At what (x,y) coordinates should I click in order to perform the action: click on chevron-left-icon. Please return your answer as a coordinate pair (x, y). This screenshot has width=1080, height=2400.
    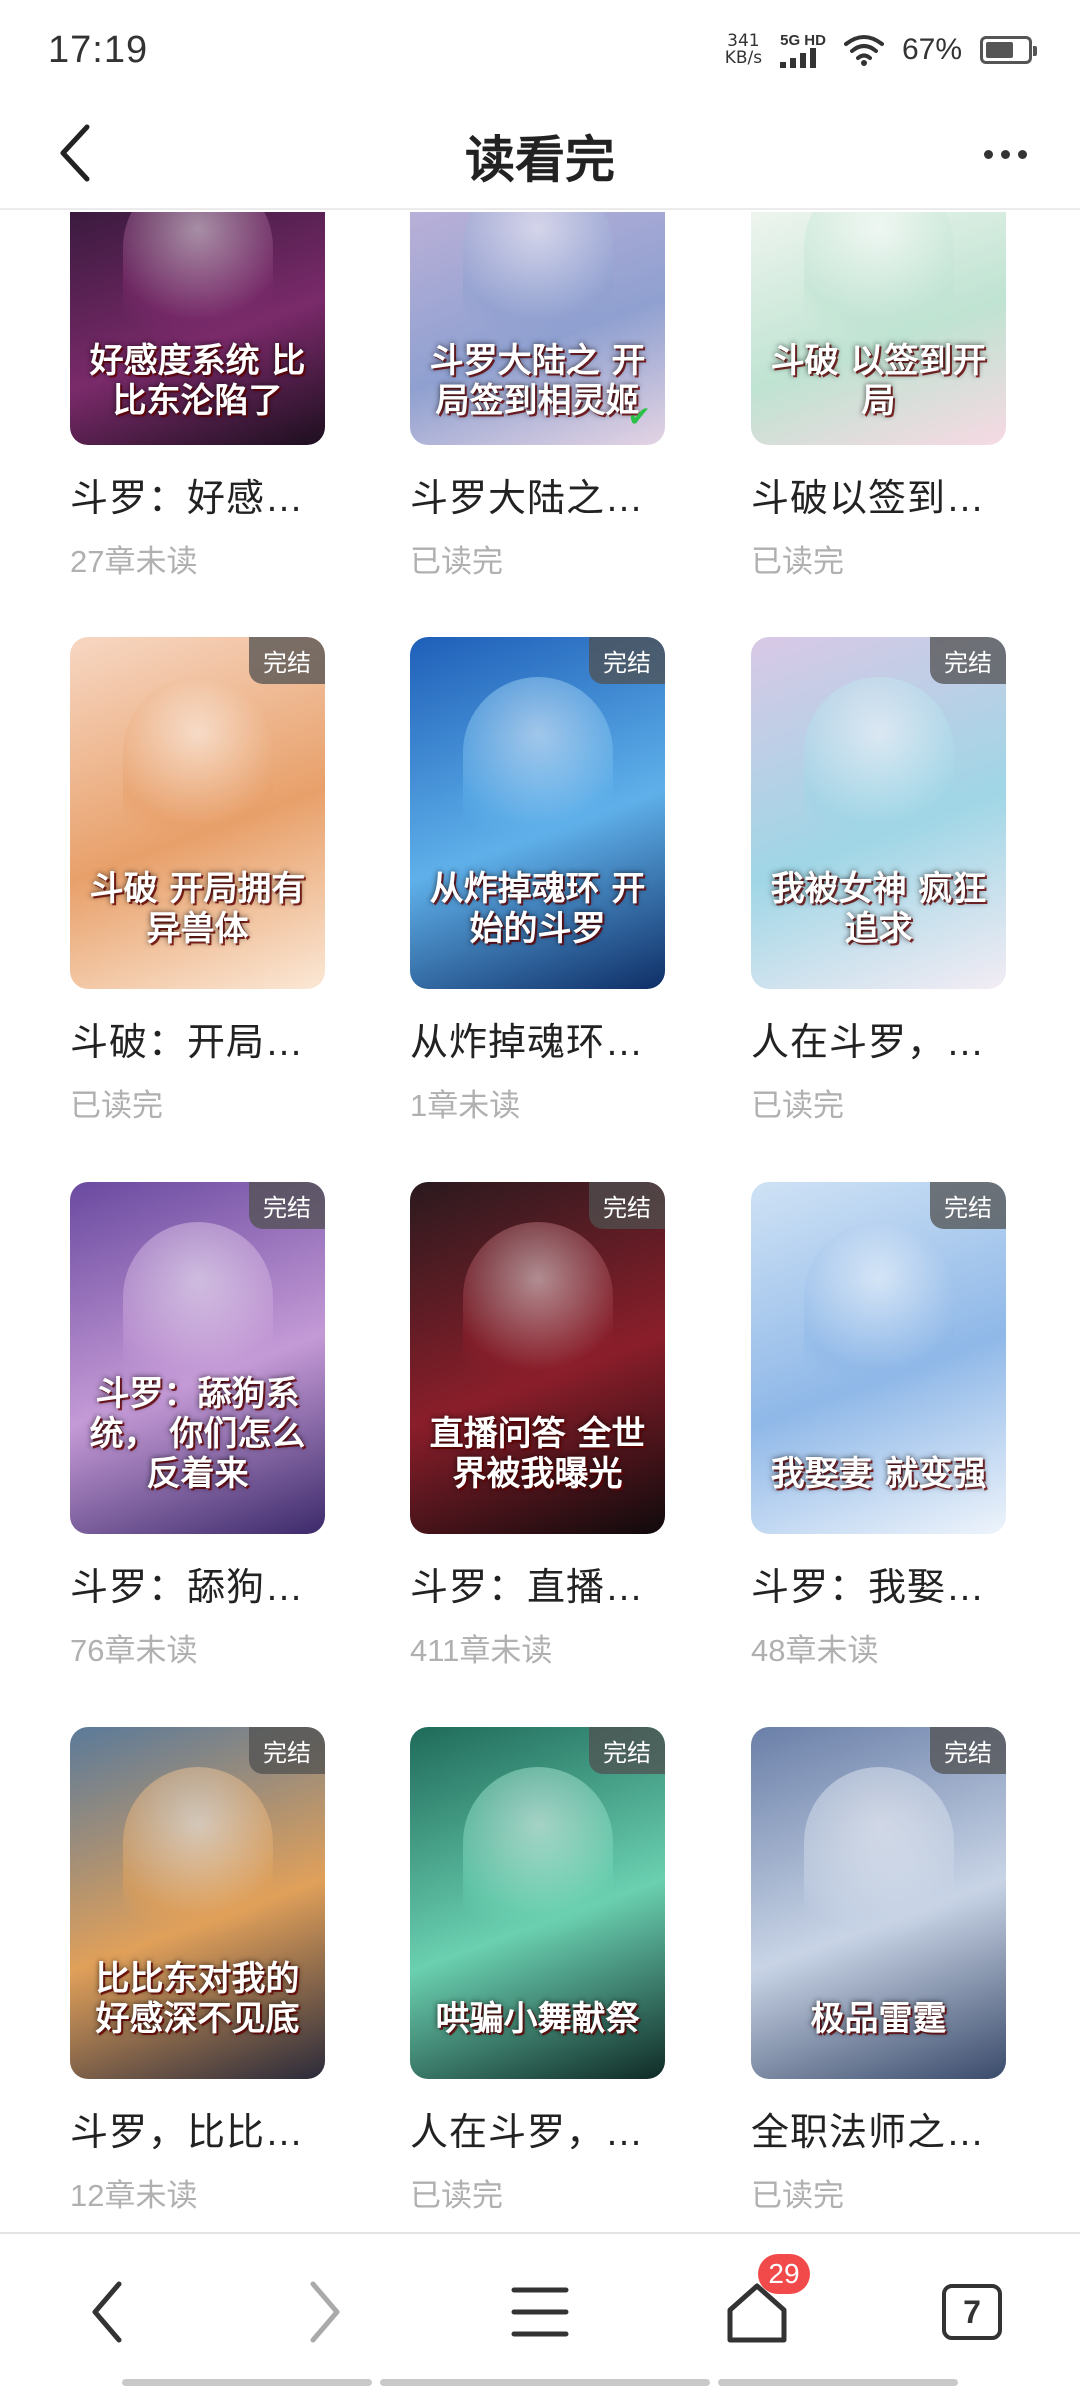
    Looking at the image, I should click on (107, 2312).